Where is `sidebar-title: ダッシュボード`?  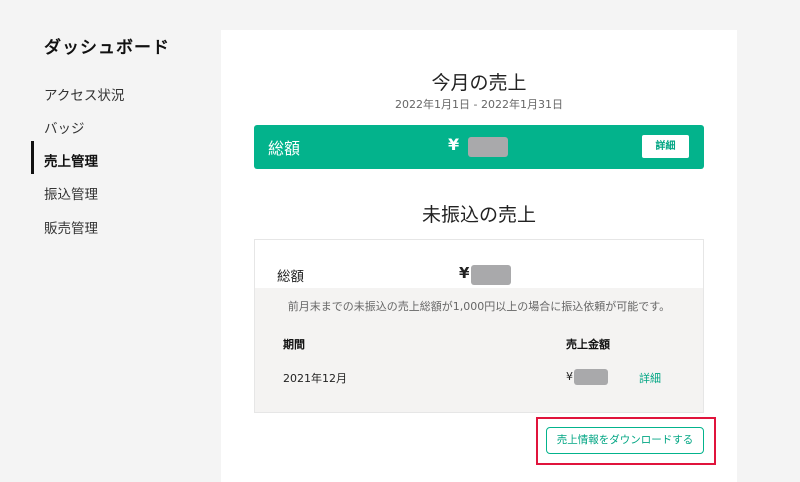 sidebar-title: ダッシュボード is located at coordinates (107, 48).